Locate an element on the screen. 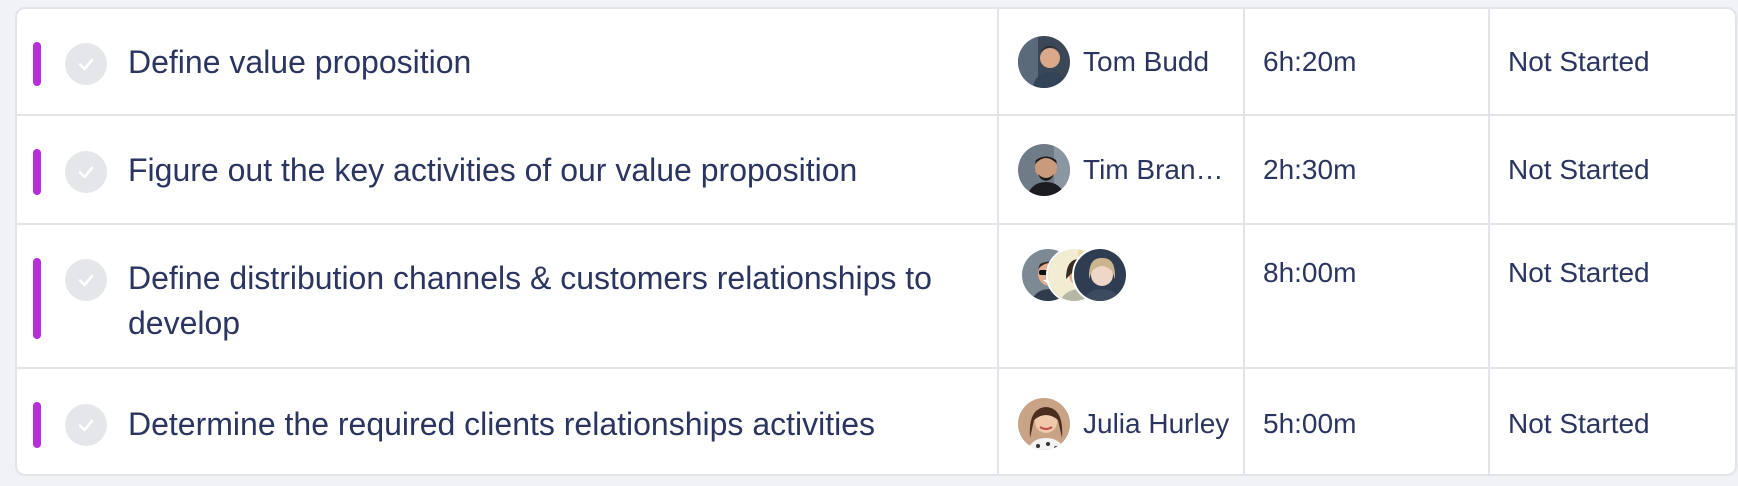 The image size is (1738, 486). assignee-name: Julia Hurley is located at coordinates (1156, 423).